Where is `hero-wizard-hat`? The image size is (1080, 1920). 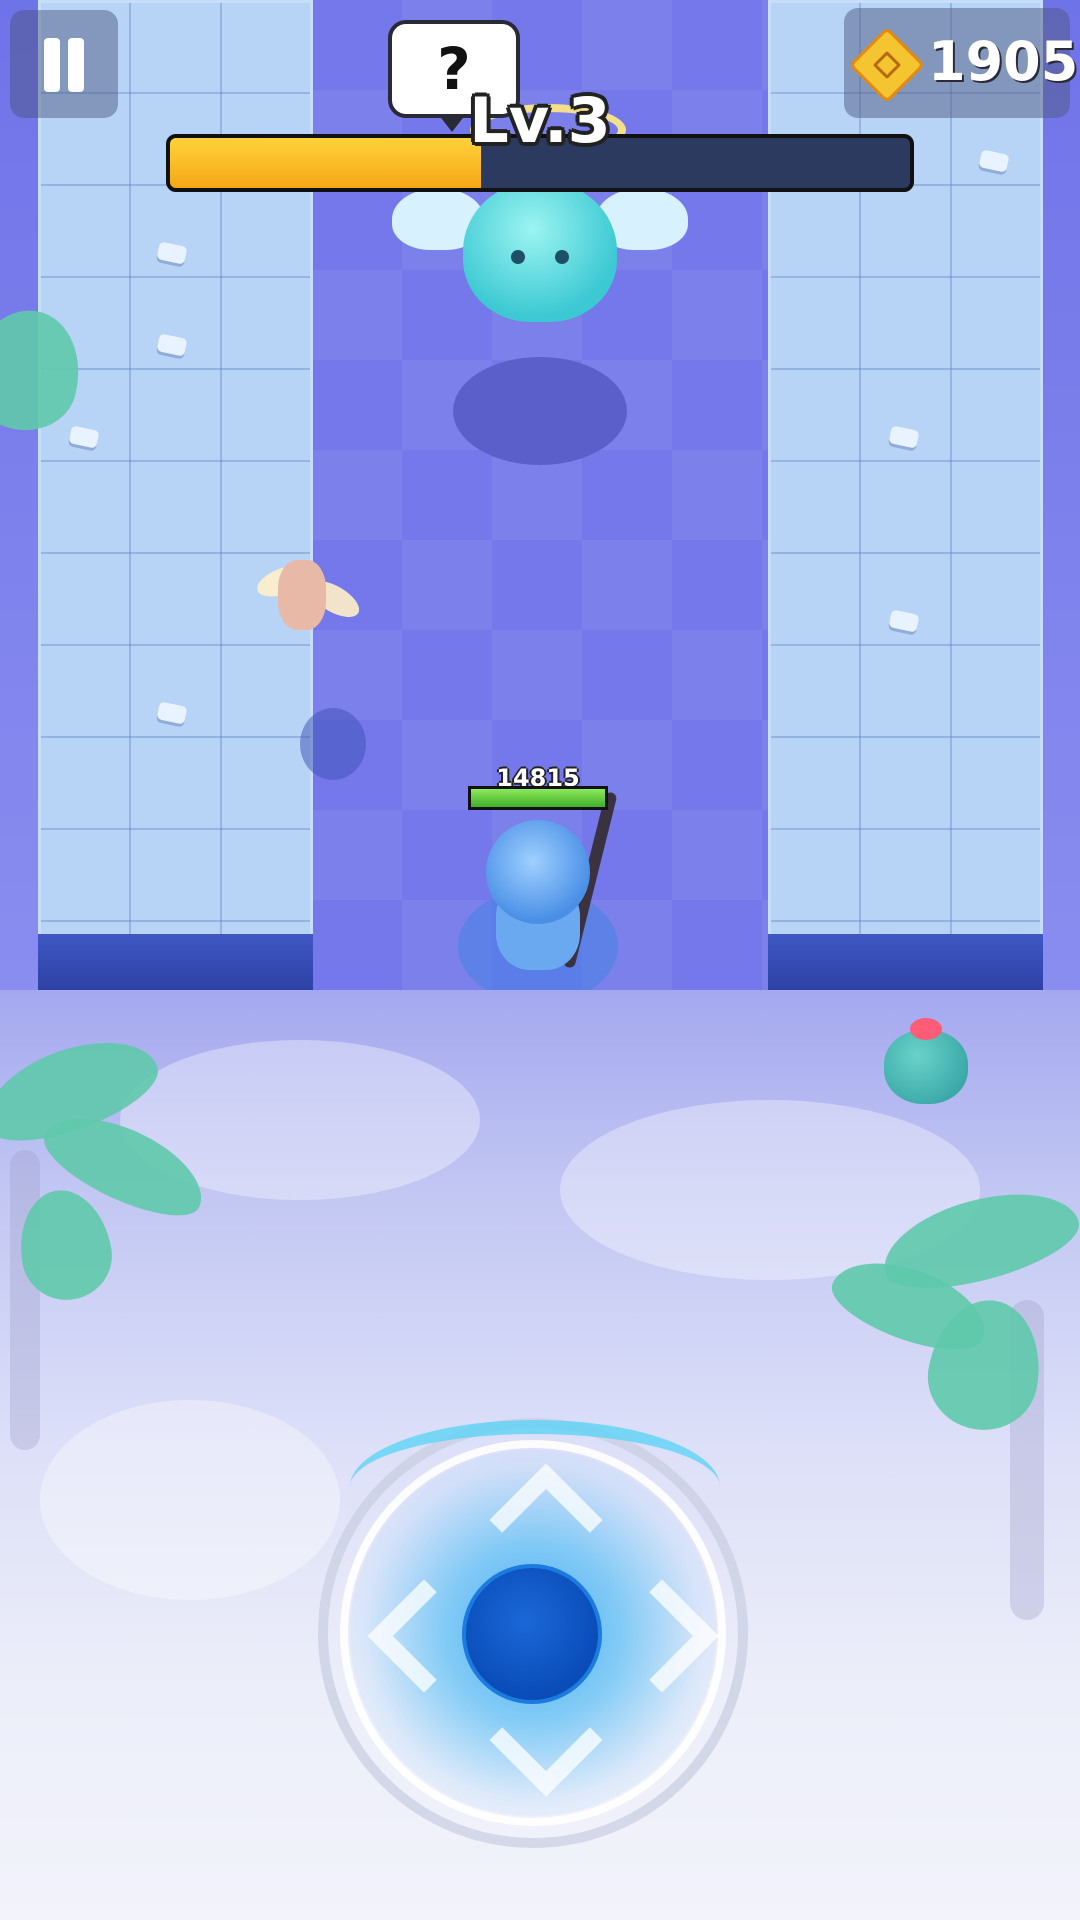 hero-wizard-hat is located at coordinates (538, 872).